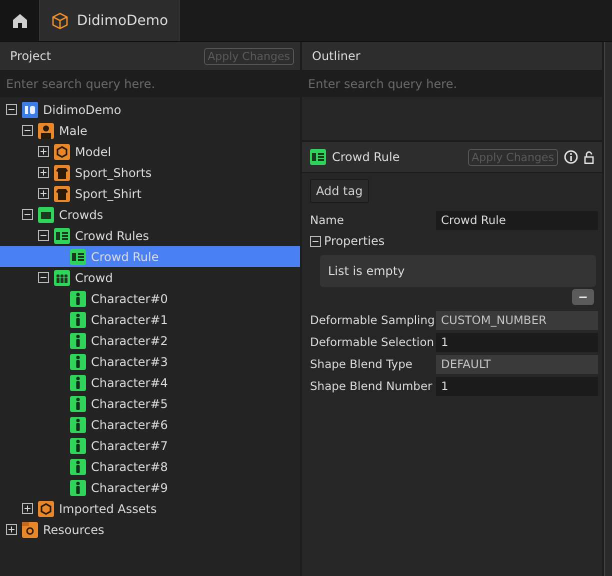 Image resolution: width=612 pixels, height=576 pixels. Describe the element at coordinates (354, 241) in the screenshot. I see `section-title: Properties` at that location.